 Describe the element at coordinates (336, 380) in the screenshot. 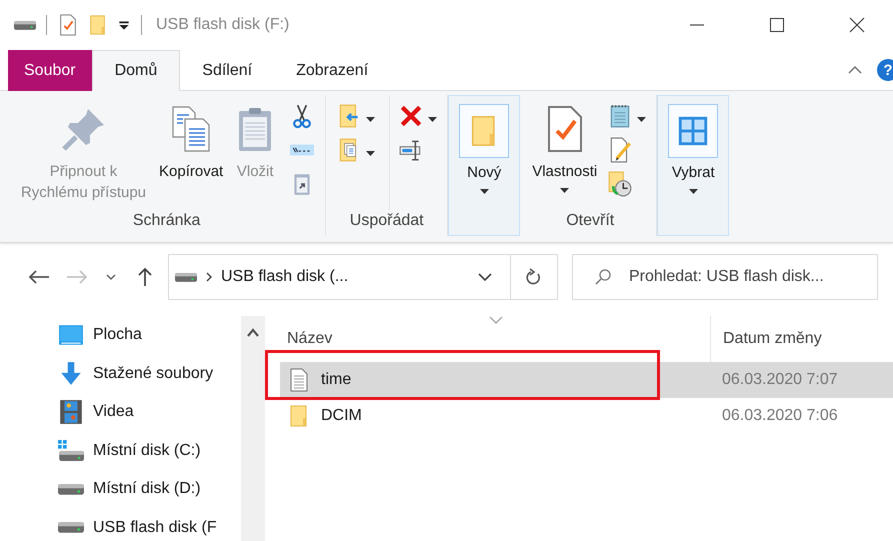

I see `file-name: time` at that location.